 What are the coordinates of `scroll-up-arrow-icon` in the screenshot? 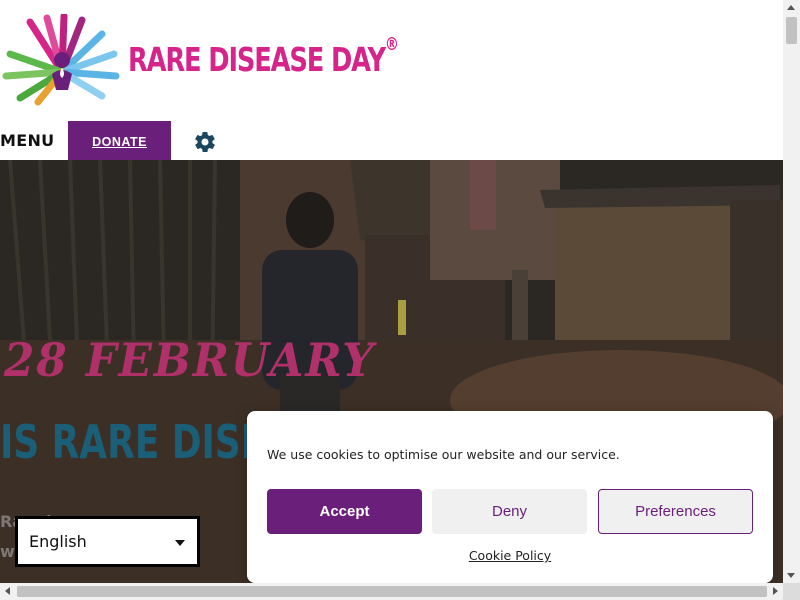 It's located at (791, 7).